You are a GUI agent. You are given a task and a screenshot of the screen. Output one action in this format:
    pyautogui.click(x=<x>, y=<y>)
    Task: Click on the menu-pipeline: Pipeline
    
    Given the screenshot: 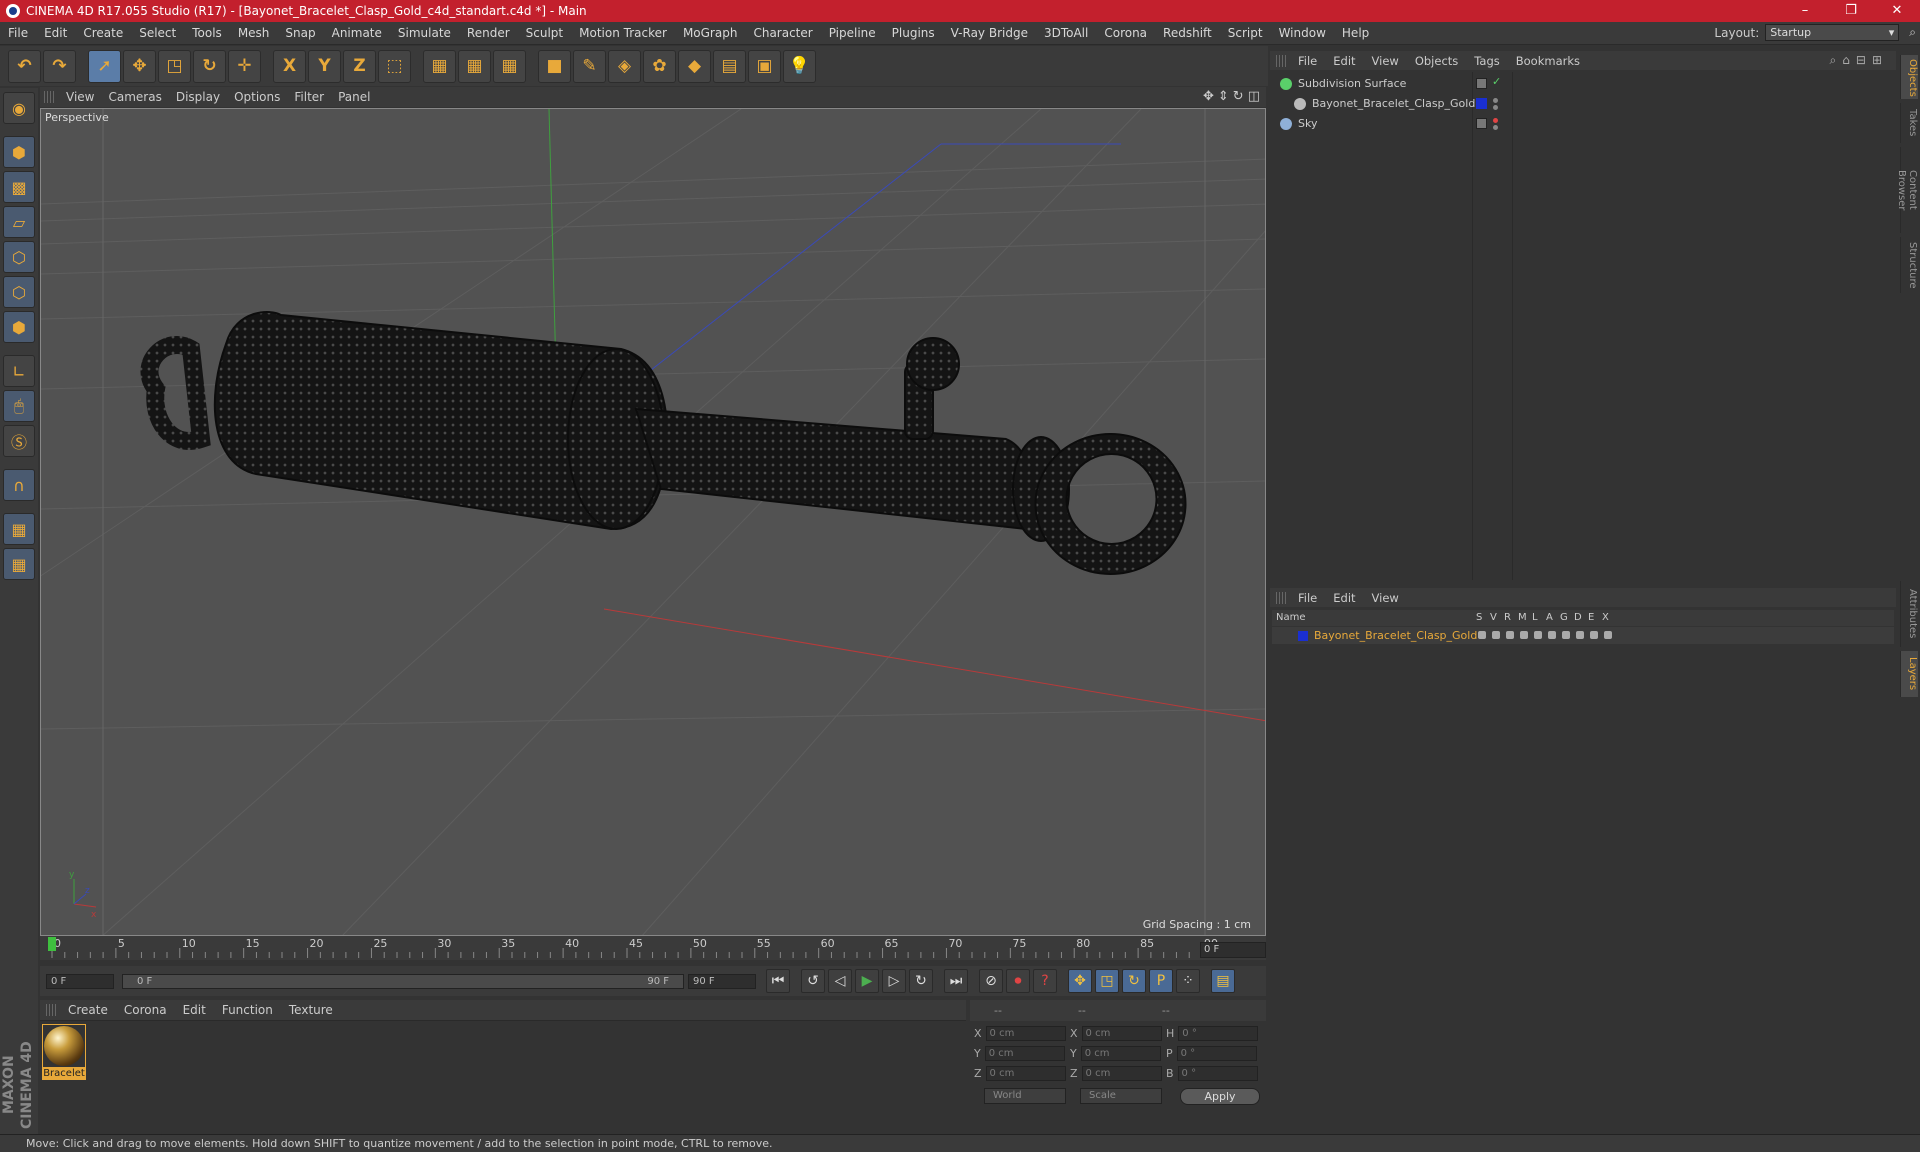 What is the action you would take?
    pyautogui.click(x=852, y=33)
    